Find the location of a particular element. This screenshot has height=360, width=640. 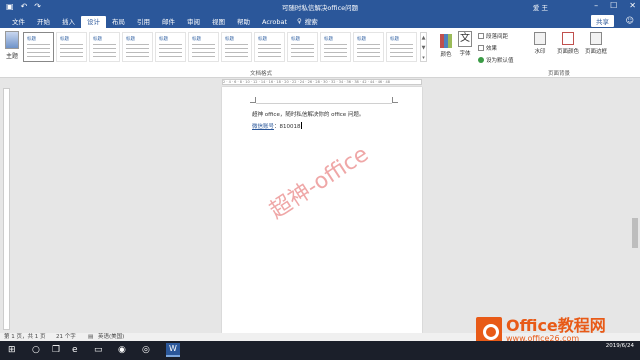

scrollbar-thumb is located at coordinates (635, 233).